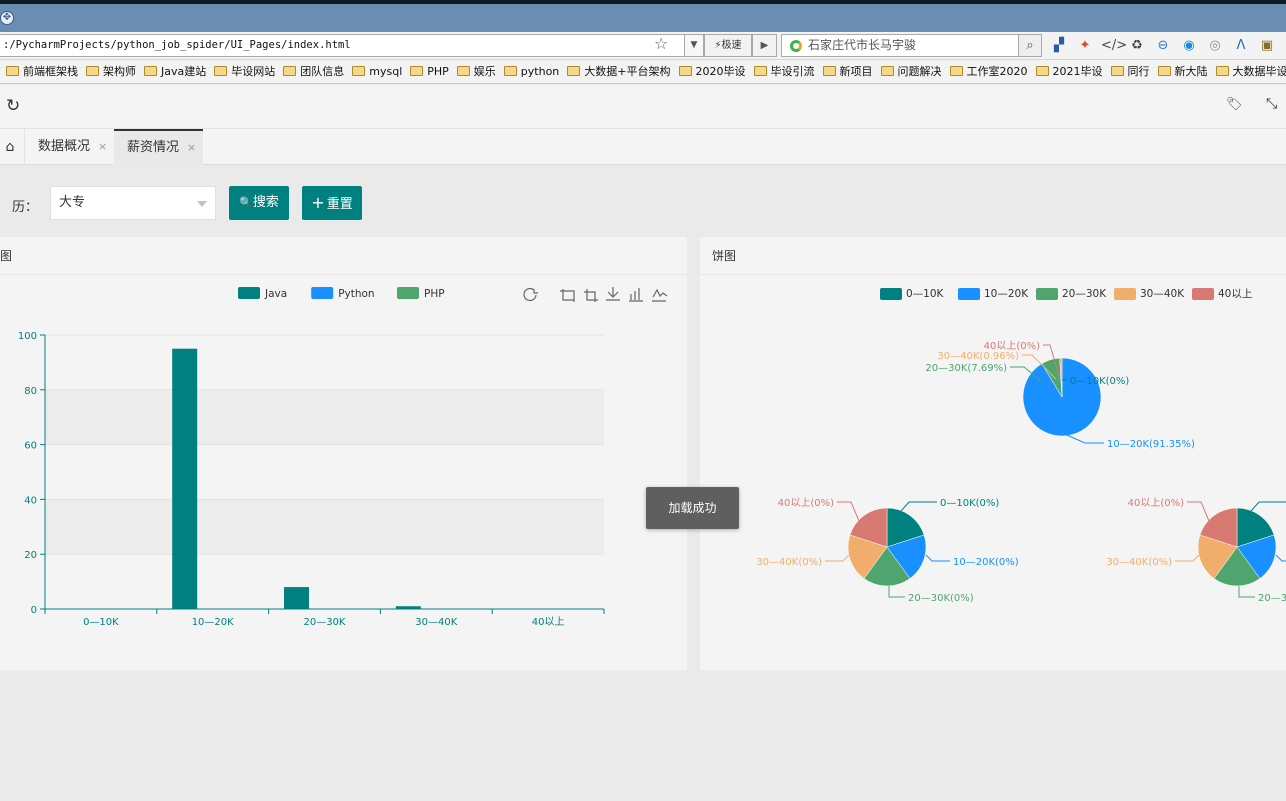 The image size is (1286, 801). I want to click on bookmark-item: python, so click(531, 71).